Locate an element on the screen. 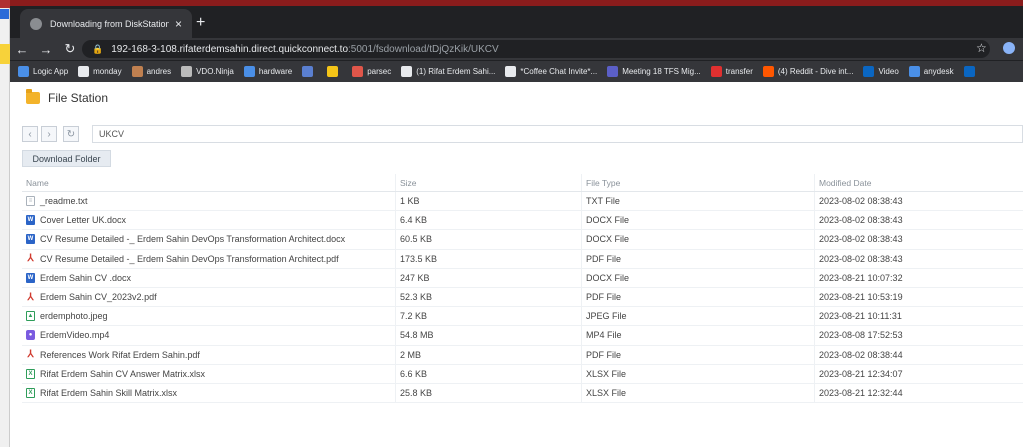 This screenshot has height=447, width=1023. file-name-cell: ▲ erdemphoto.jpeg is located at coordinates (209, 316).